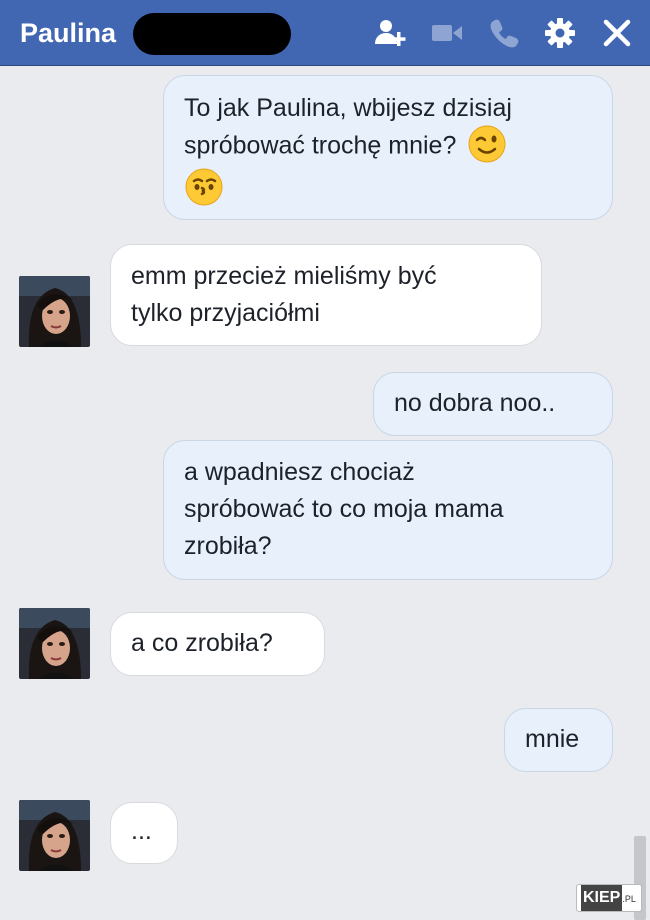  What do you see at coordinates (487, 144) in the screenshot?
I see `winking-face-emoji-icon` at bounding box center [487, 144].